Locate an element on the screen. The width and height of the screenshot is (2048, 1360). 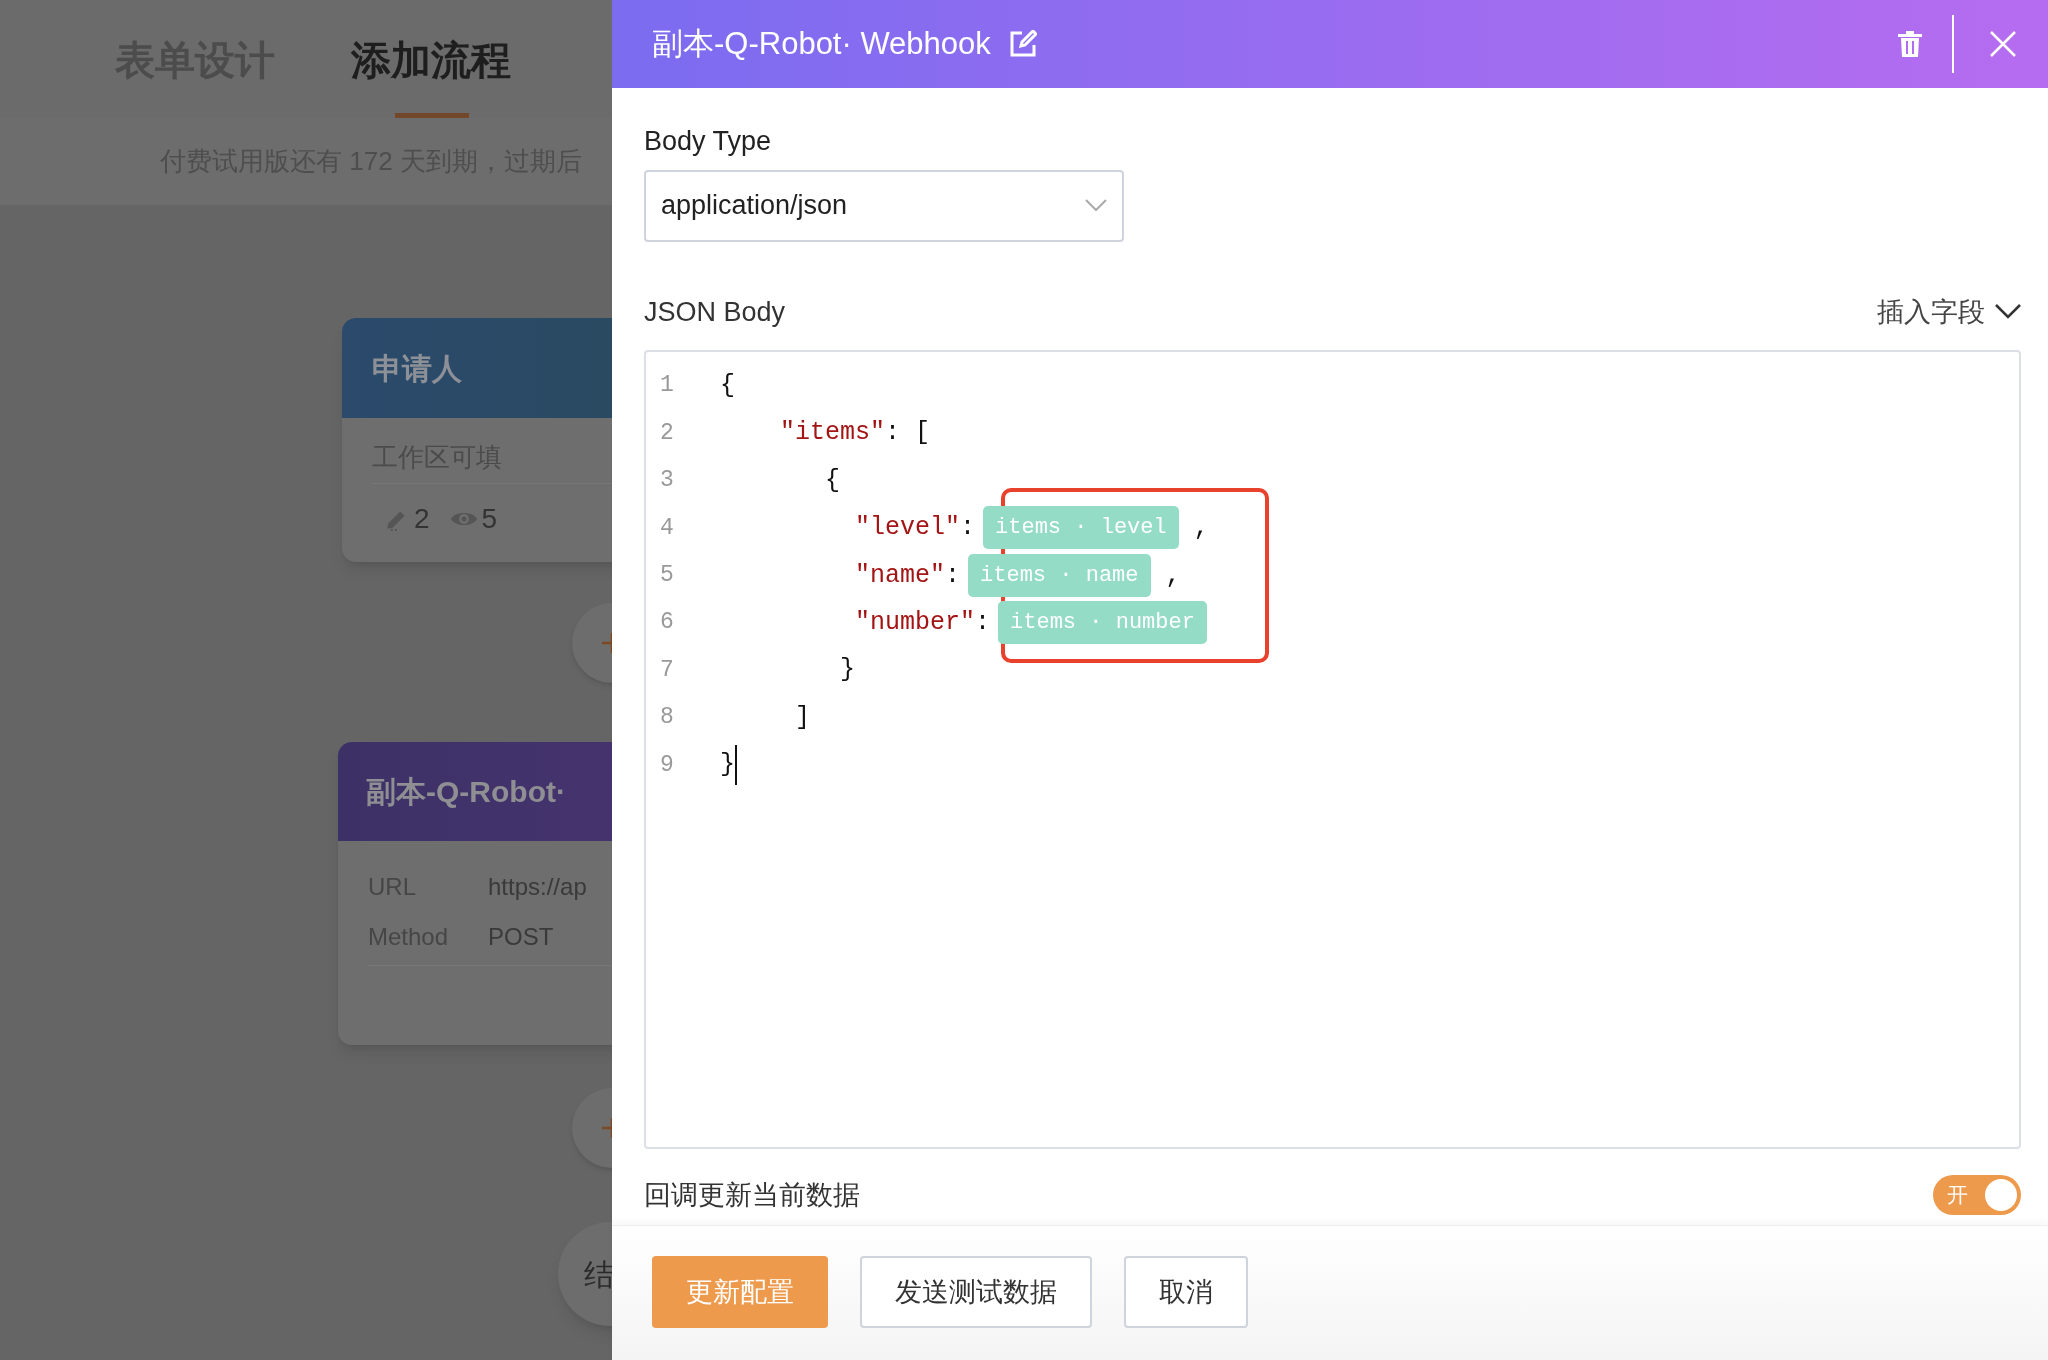
footer-button: 更新配置 is located at coordinates (740, 1292).